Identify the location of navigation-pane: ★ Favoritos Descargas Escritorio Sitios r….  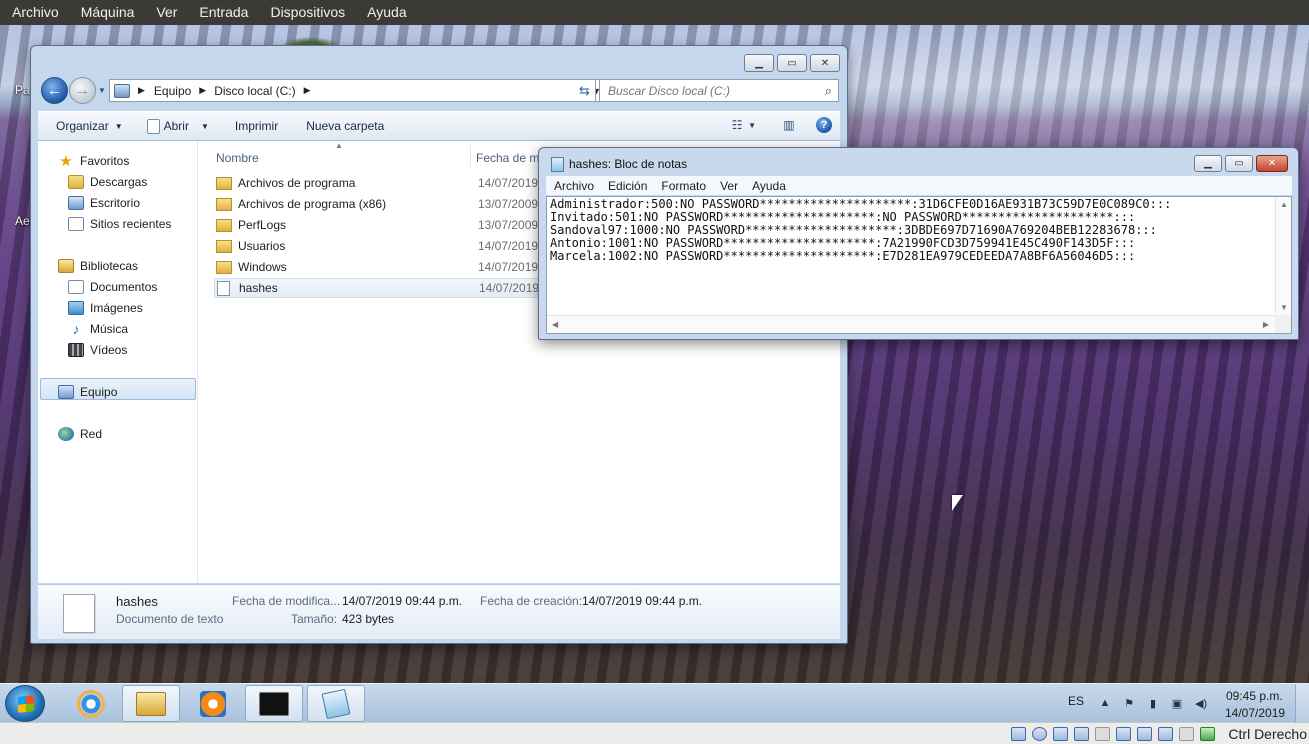
(118, 362).